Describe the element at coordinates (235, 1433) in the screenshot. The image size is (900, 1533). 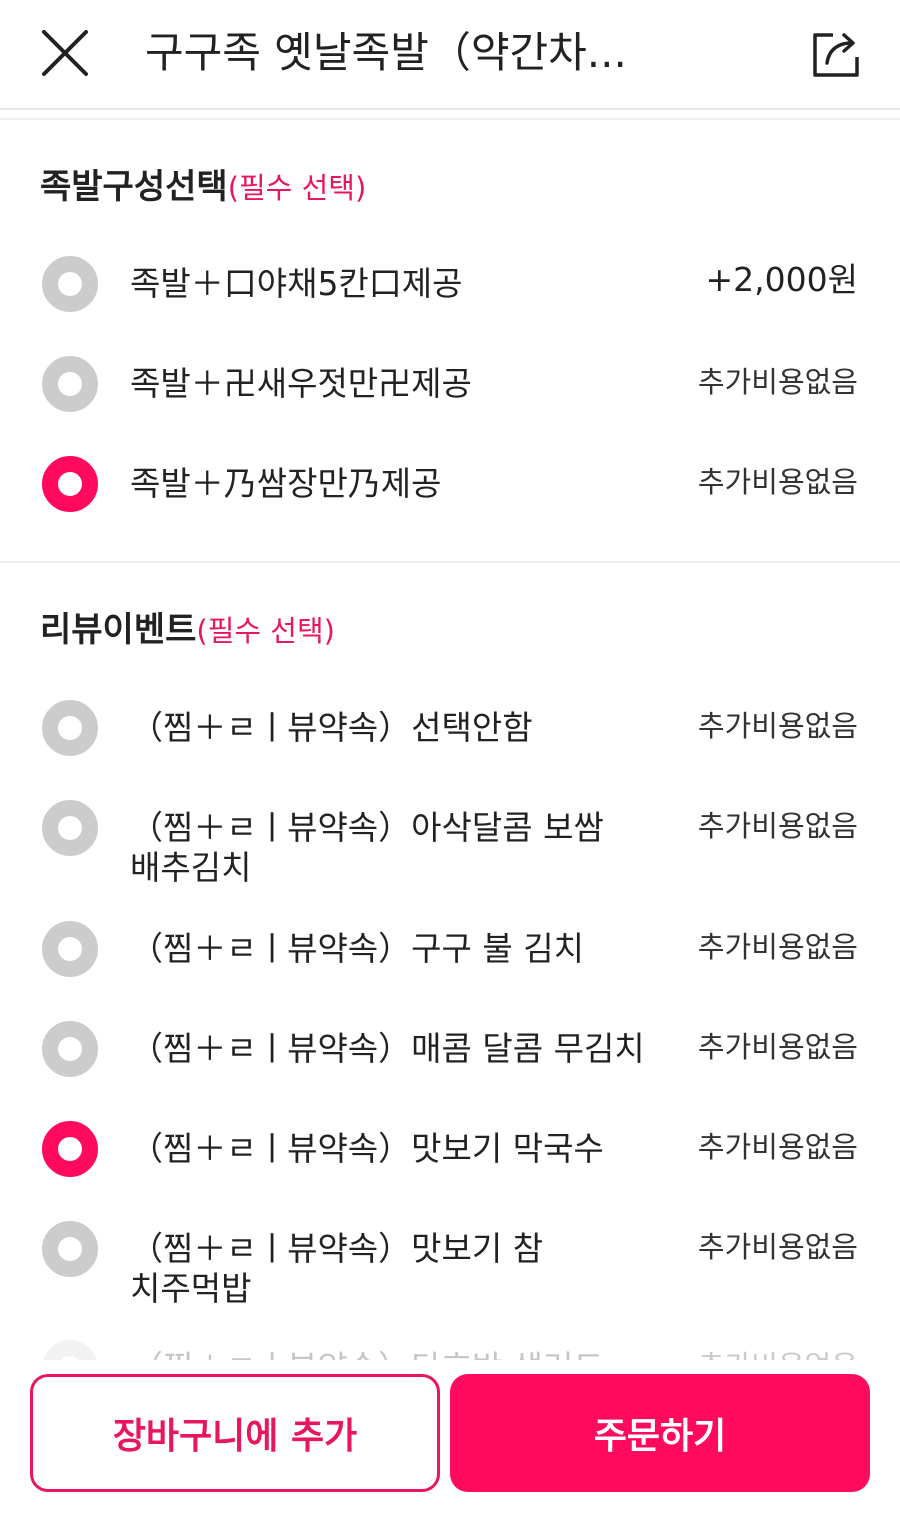
I see `add-to-cart-button: 장바구니에 추가` at that location.